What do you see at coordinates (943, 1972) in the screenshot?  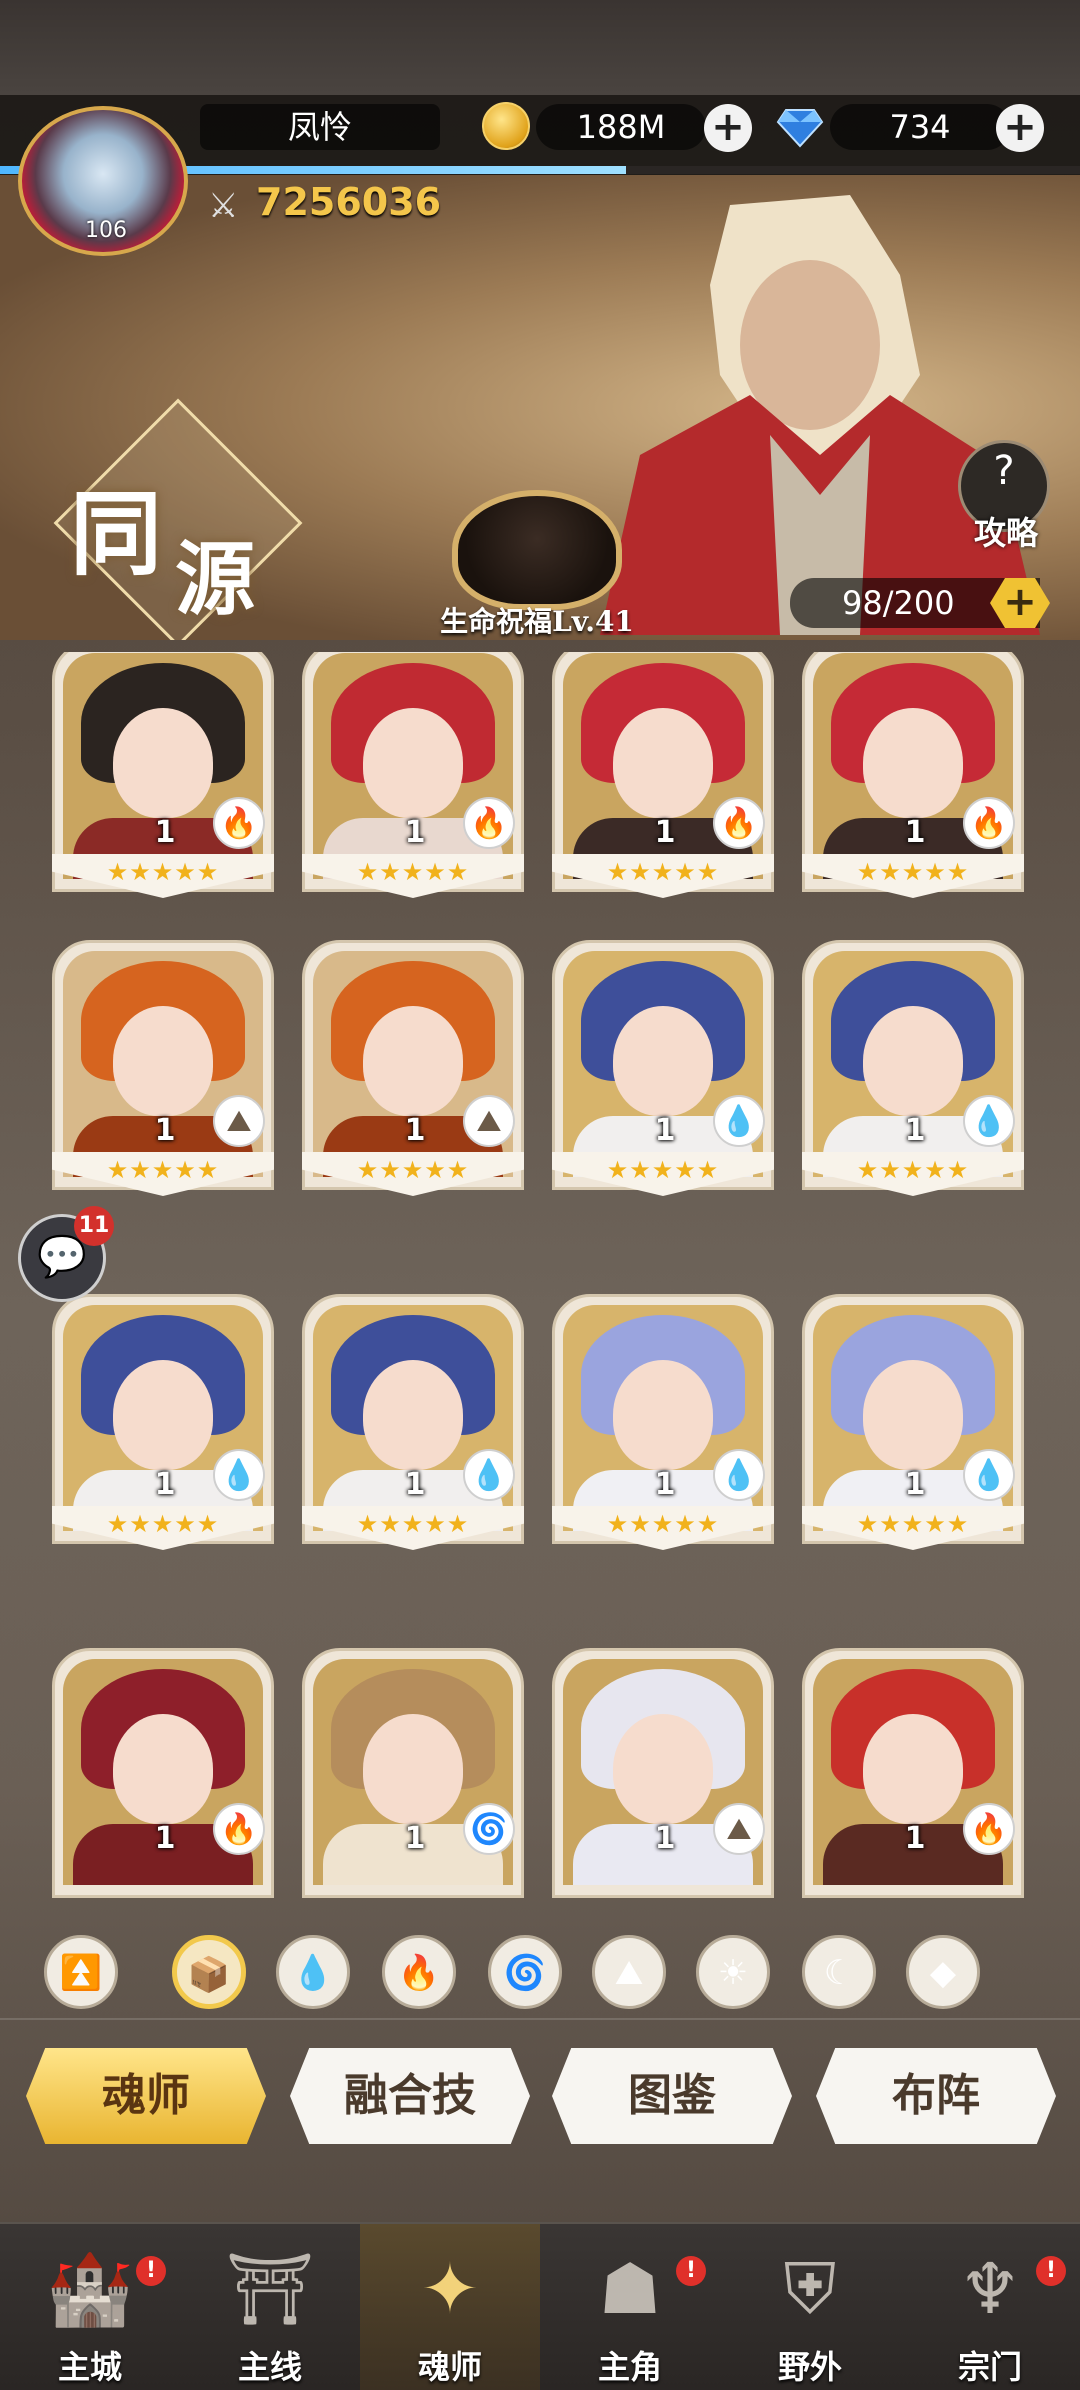 I see `filter-special-button: ◆` at bounding box center [943, 1972].